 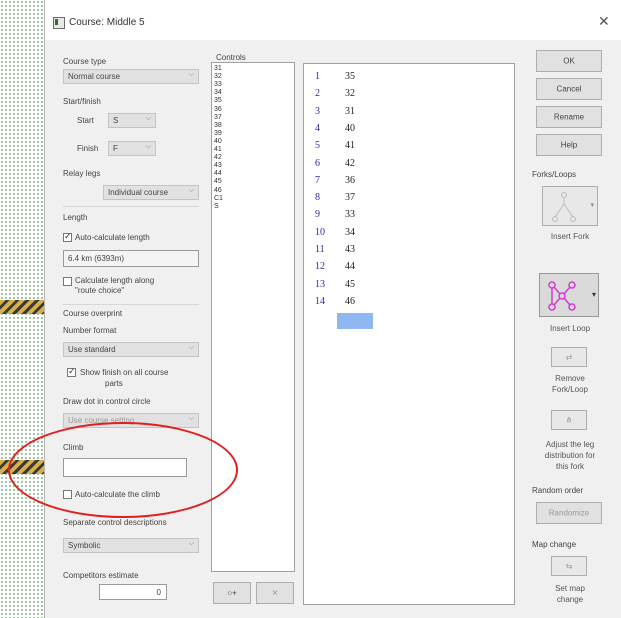 What do you see at coordinates (558, 490) in the screenshot?
I see `random-order-label: Random order` at bounding box center [558, 490].